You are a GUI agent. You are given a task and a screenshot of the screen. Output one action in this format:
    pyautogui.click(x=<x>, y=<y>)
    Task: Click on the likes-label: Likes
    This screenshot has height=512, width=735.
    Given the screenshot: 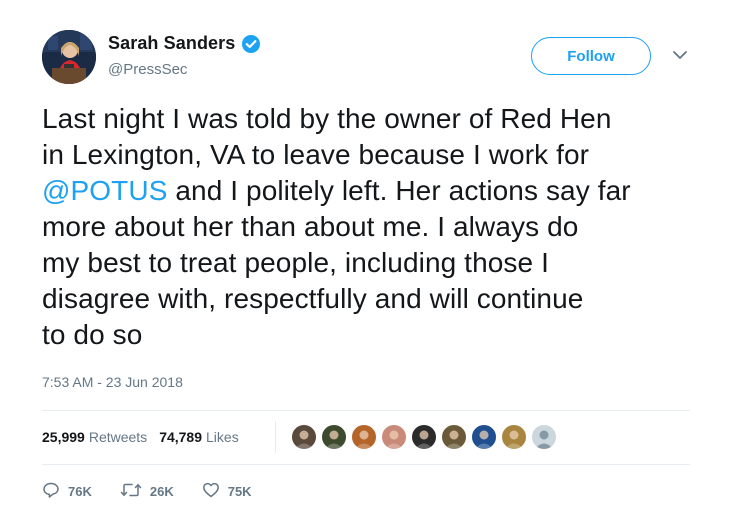 What is the action you would take?
    pyautogui.click(x=222, y=437)
    